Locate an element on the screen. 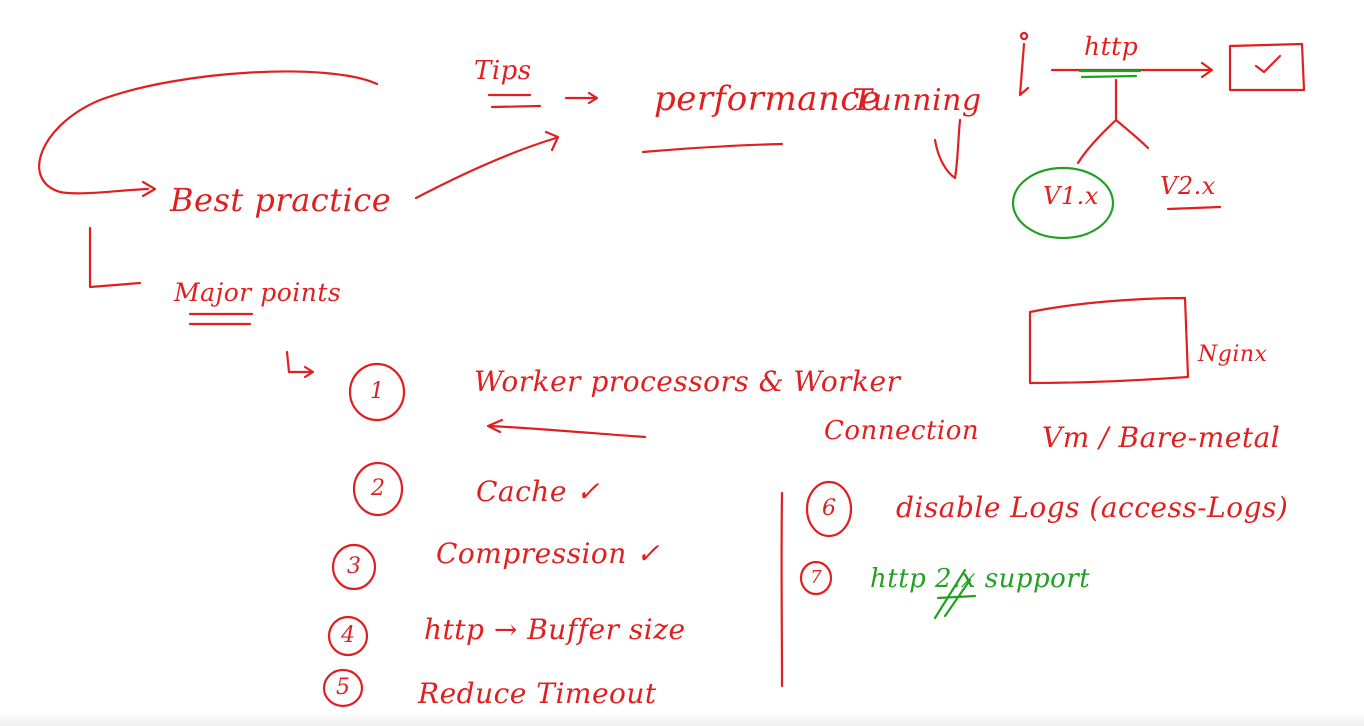 The image size is (1364, 726). http-branch is located at coordinates (1113, 121).